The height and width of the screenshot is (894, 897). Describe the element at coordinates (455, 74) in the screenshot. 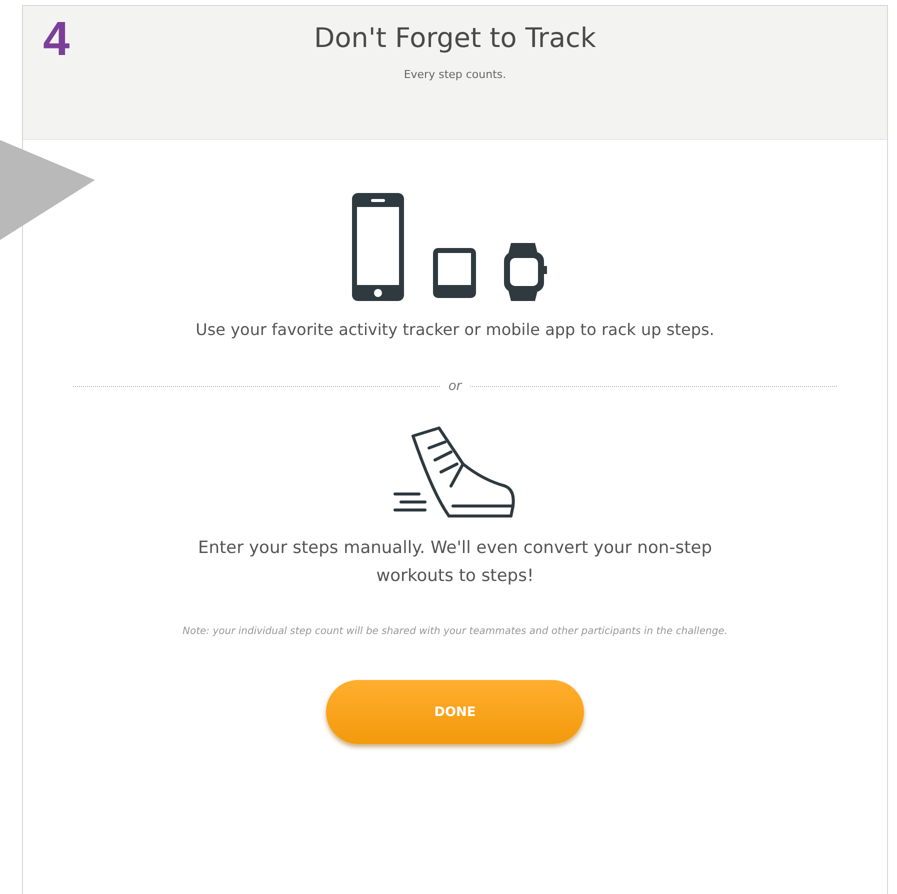

I see `dialog-subtitle: Every step counts.` at that location.